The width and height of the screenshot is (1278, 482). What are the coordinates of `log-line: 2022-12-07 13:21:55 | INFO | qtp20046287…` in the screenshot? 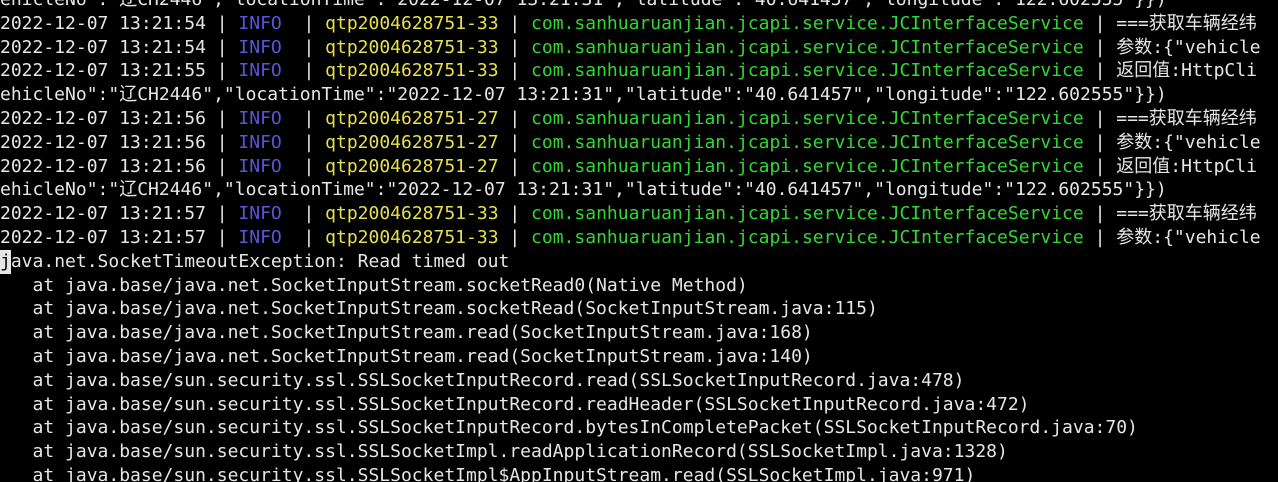 It's located at (628, 71).